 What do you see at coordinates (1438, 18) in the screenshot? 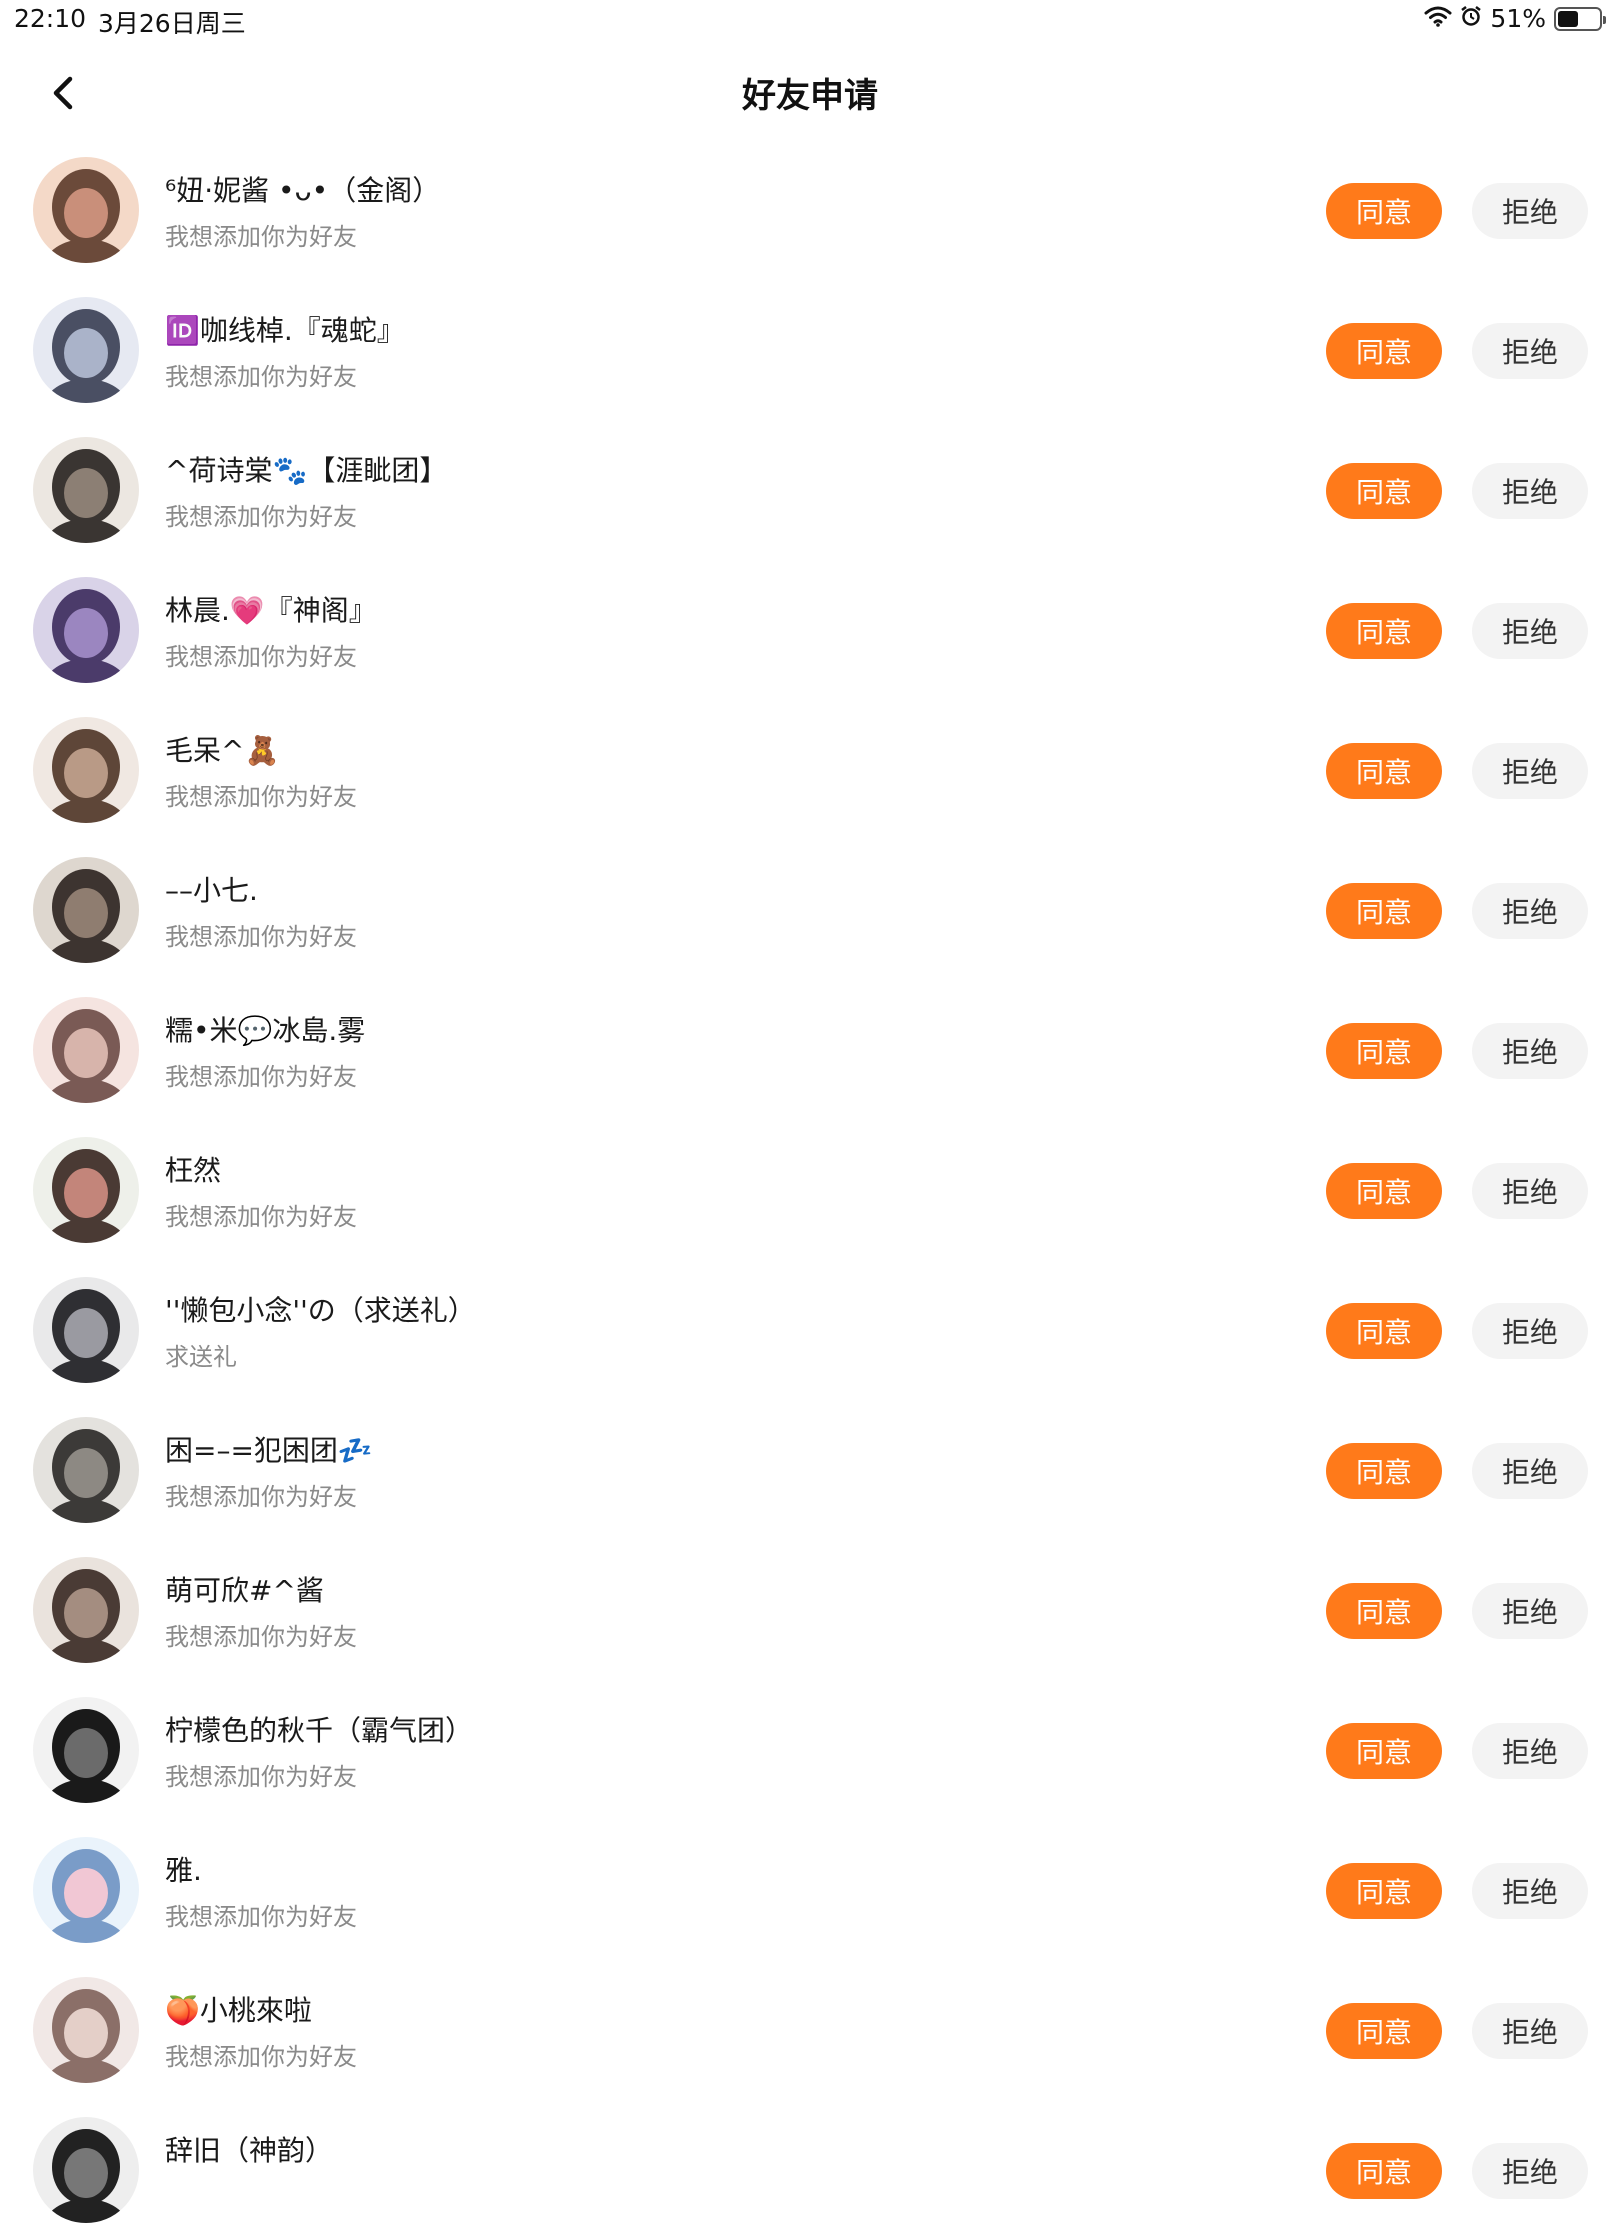
I see `wifi-icon` at bounding box center [1438, 18].